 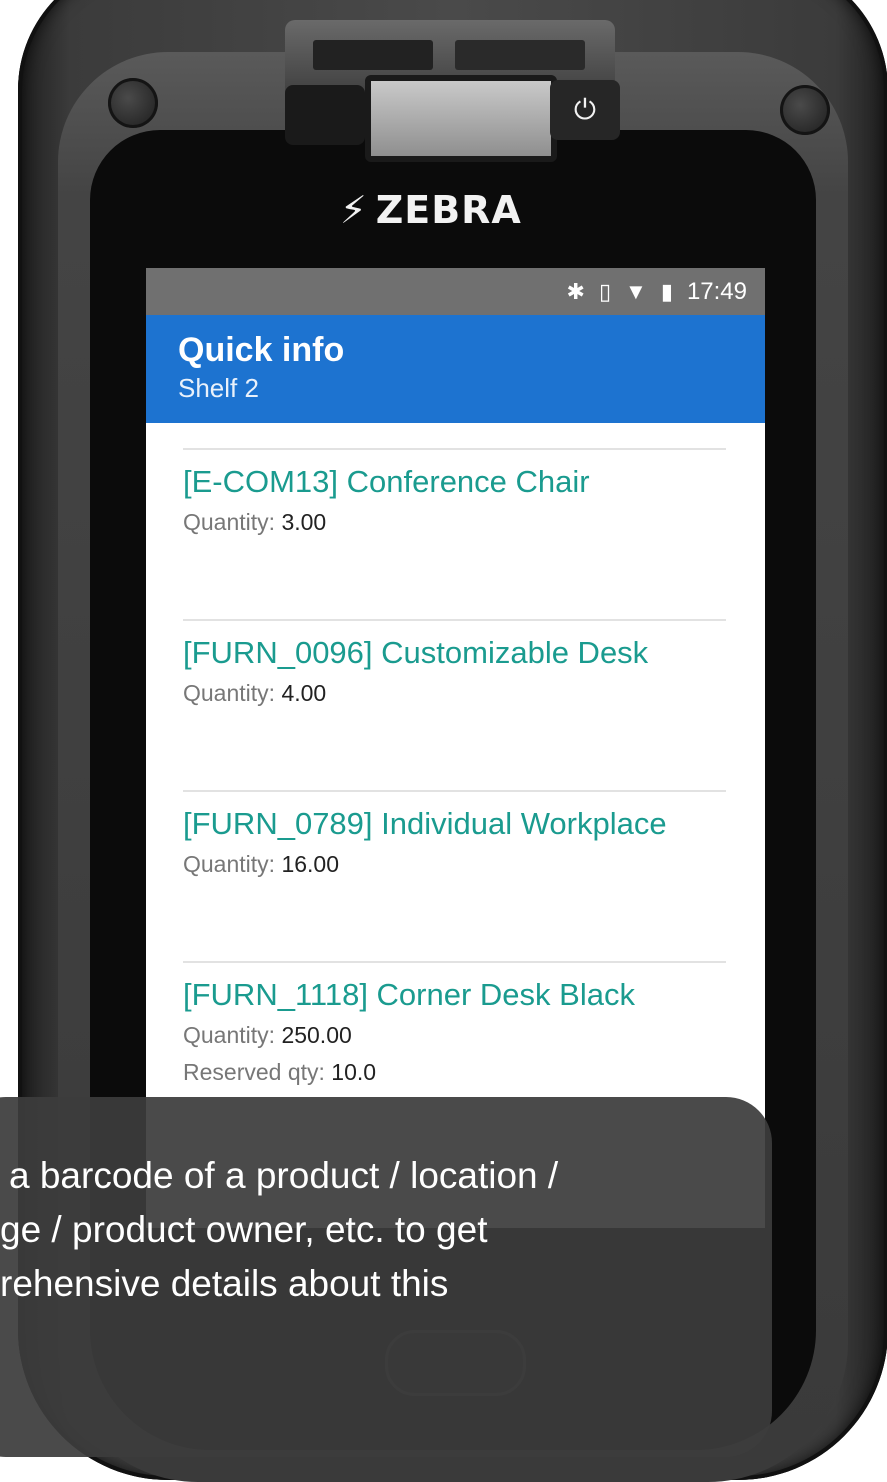 What do you see at coordinates (244, 1229) in the screenshot?
I see `tooltip-line: ge / product owner, etc. to get` at bounding box center [244, 1229].